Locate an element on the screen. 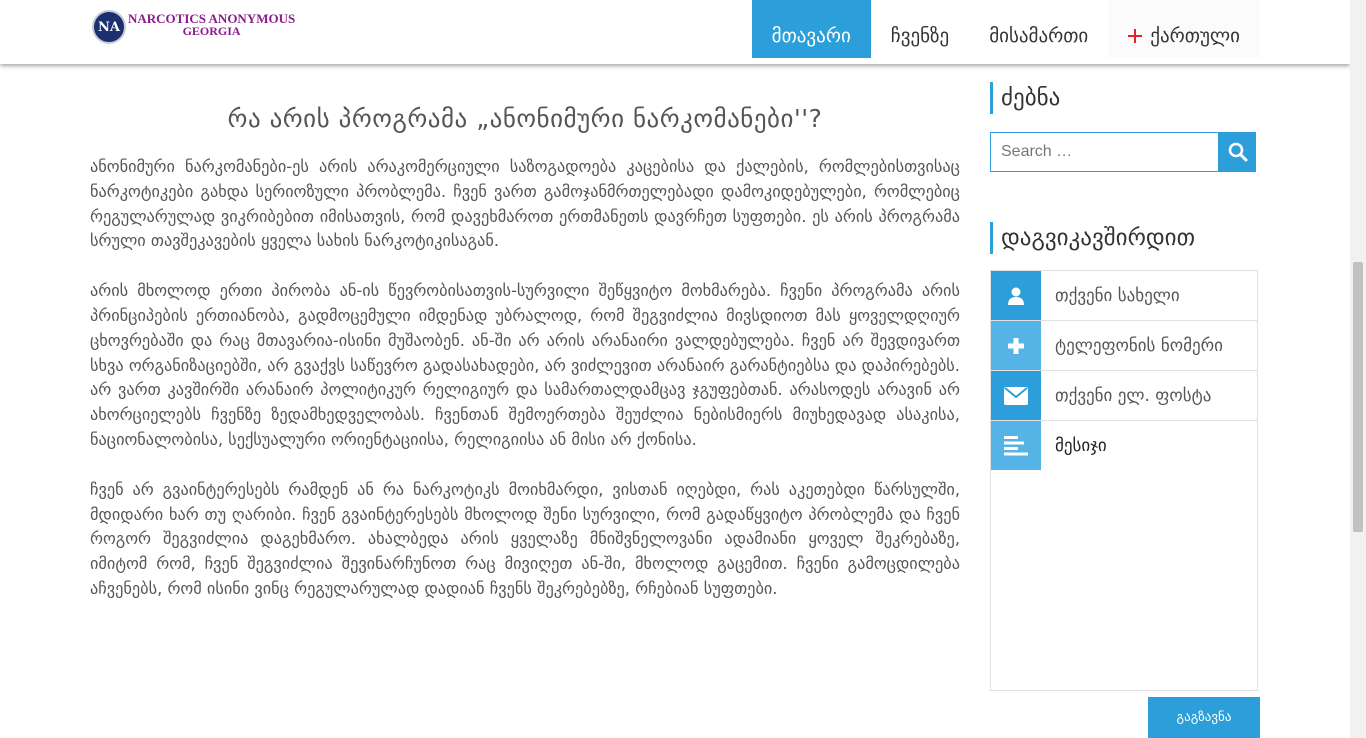  search-form is located at coordinates (1123, 152).